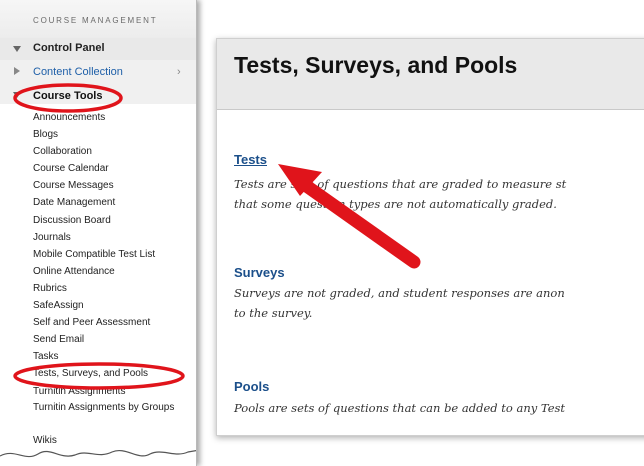  I want to click on content-collection-label: Content Collection, so click(78, 72).